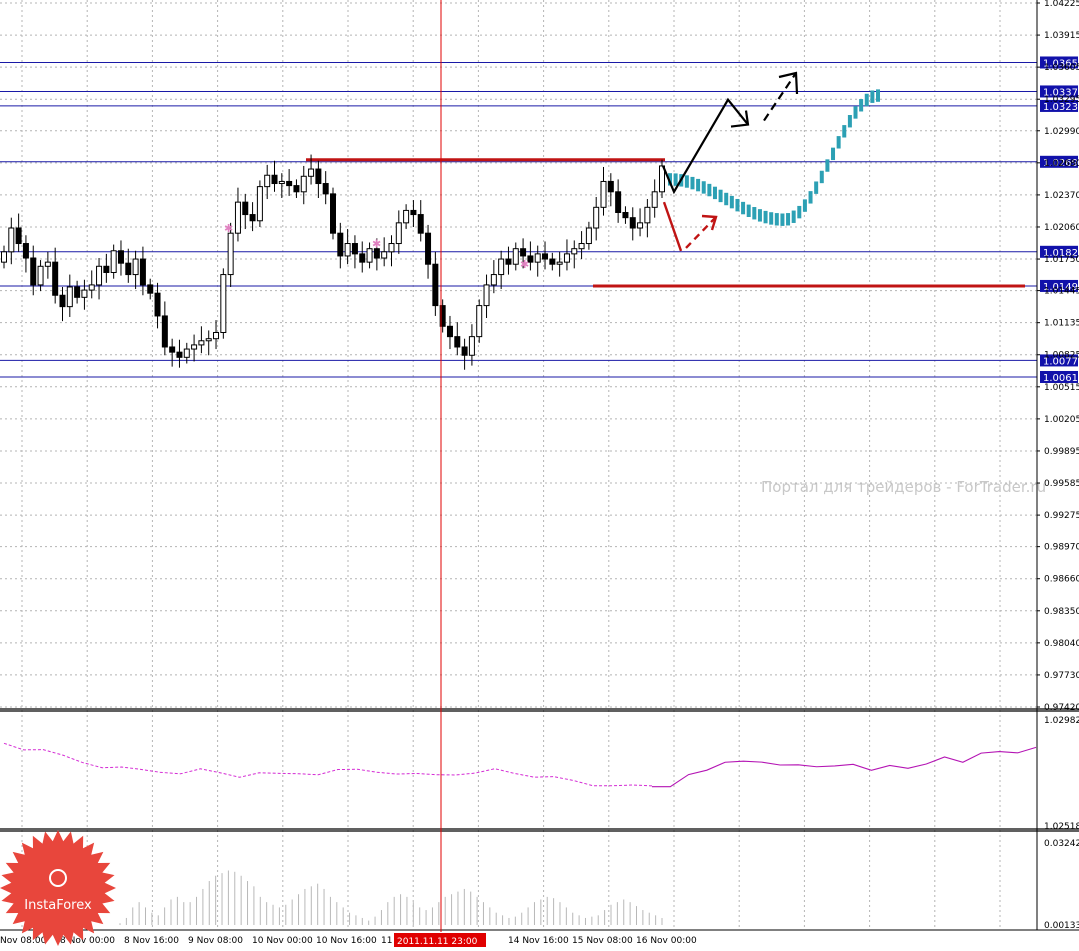 Image resolution: width=1079 pixels, height=951 pixels. Describe the element at coordinates (23, 941) in the screenshot. I see `x-tick-label: Nov 08:00` at that location.